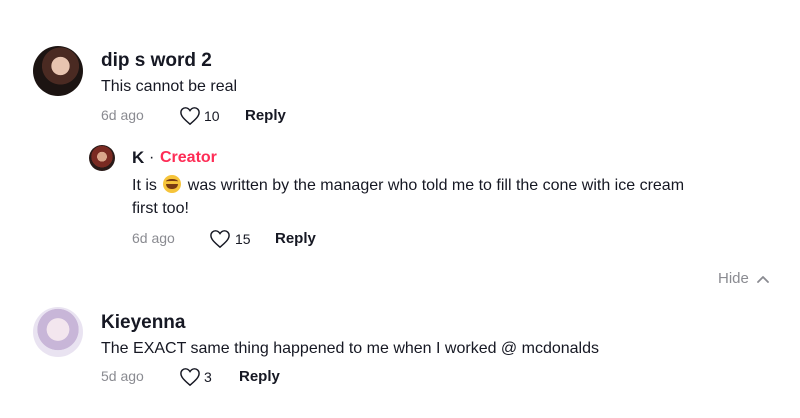 The image size is (800, 418). I want to click on comment-text-part: It is, so click(144, 185).